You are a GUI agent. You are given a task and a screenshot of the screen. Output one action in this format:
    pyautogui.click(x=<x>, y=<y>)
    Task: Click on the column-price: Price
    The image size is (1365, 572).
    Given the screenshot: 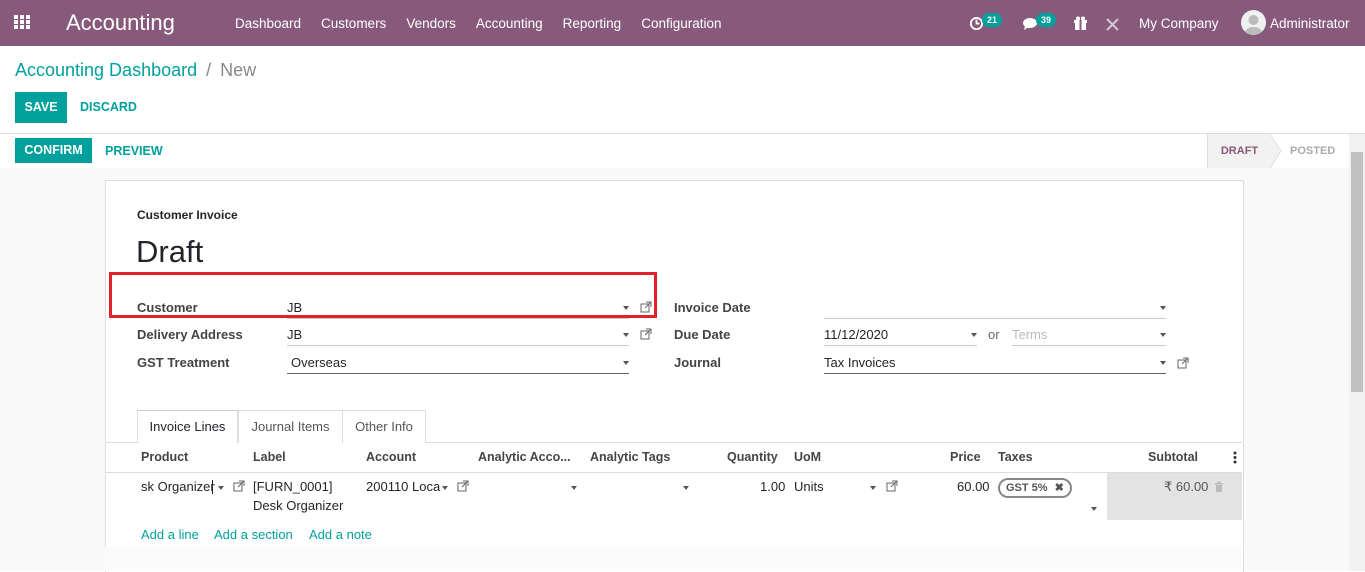 What is the action you would take?
    pyautogui.click(x=965, y=457)
    